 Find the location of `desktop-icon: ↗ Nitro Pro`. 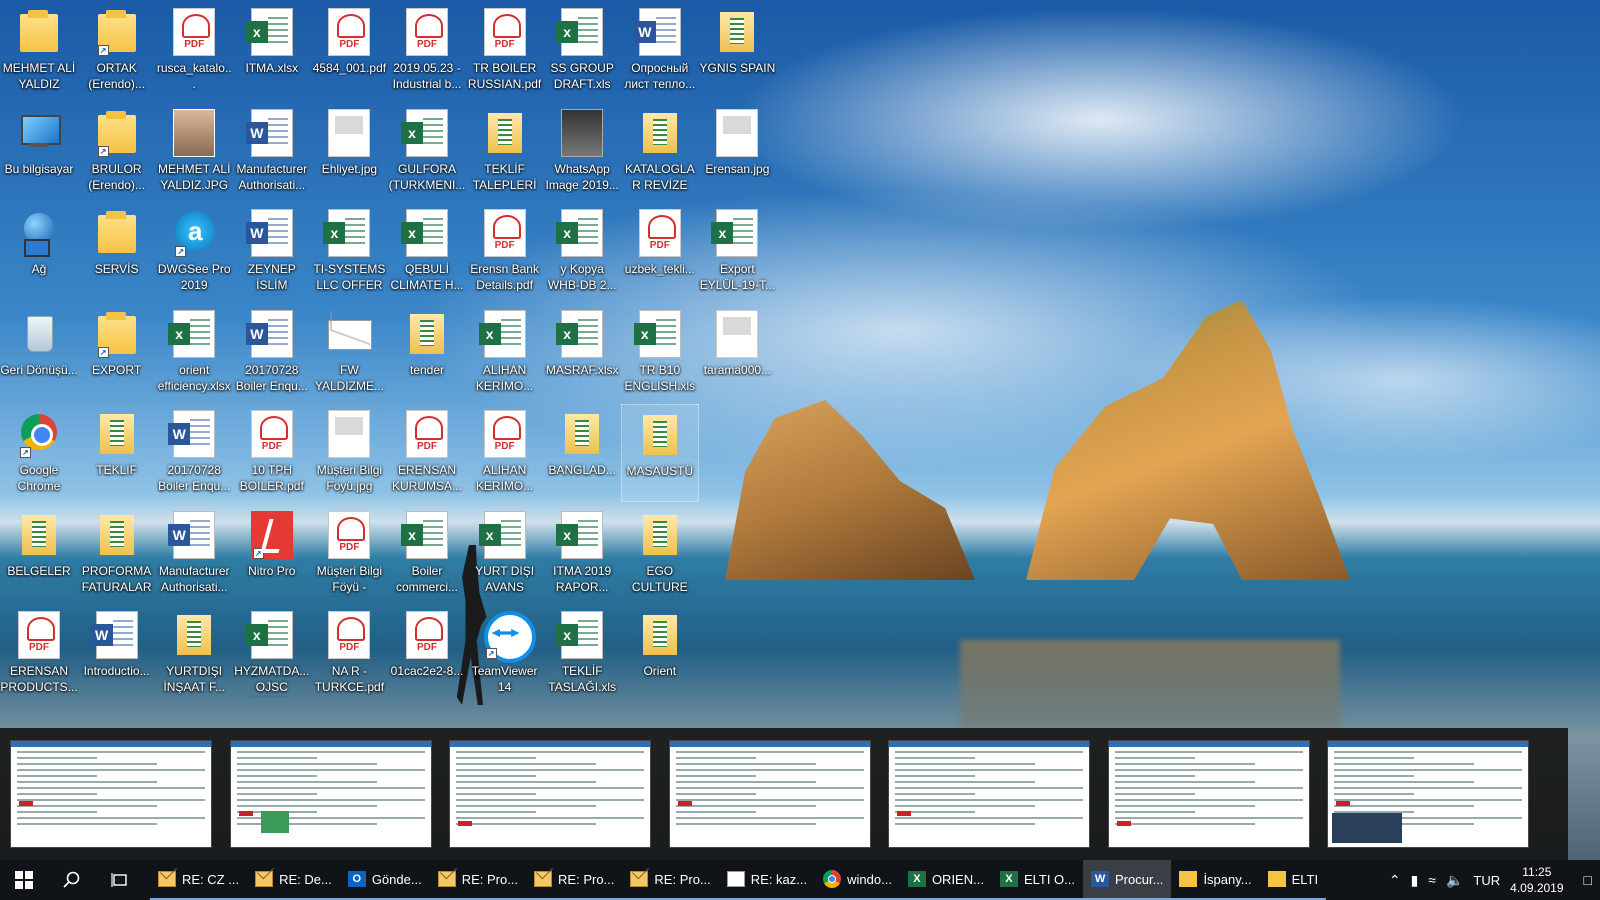

desktop-icon: ↗ Nitro Pro is located at coordinates (272, 554).